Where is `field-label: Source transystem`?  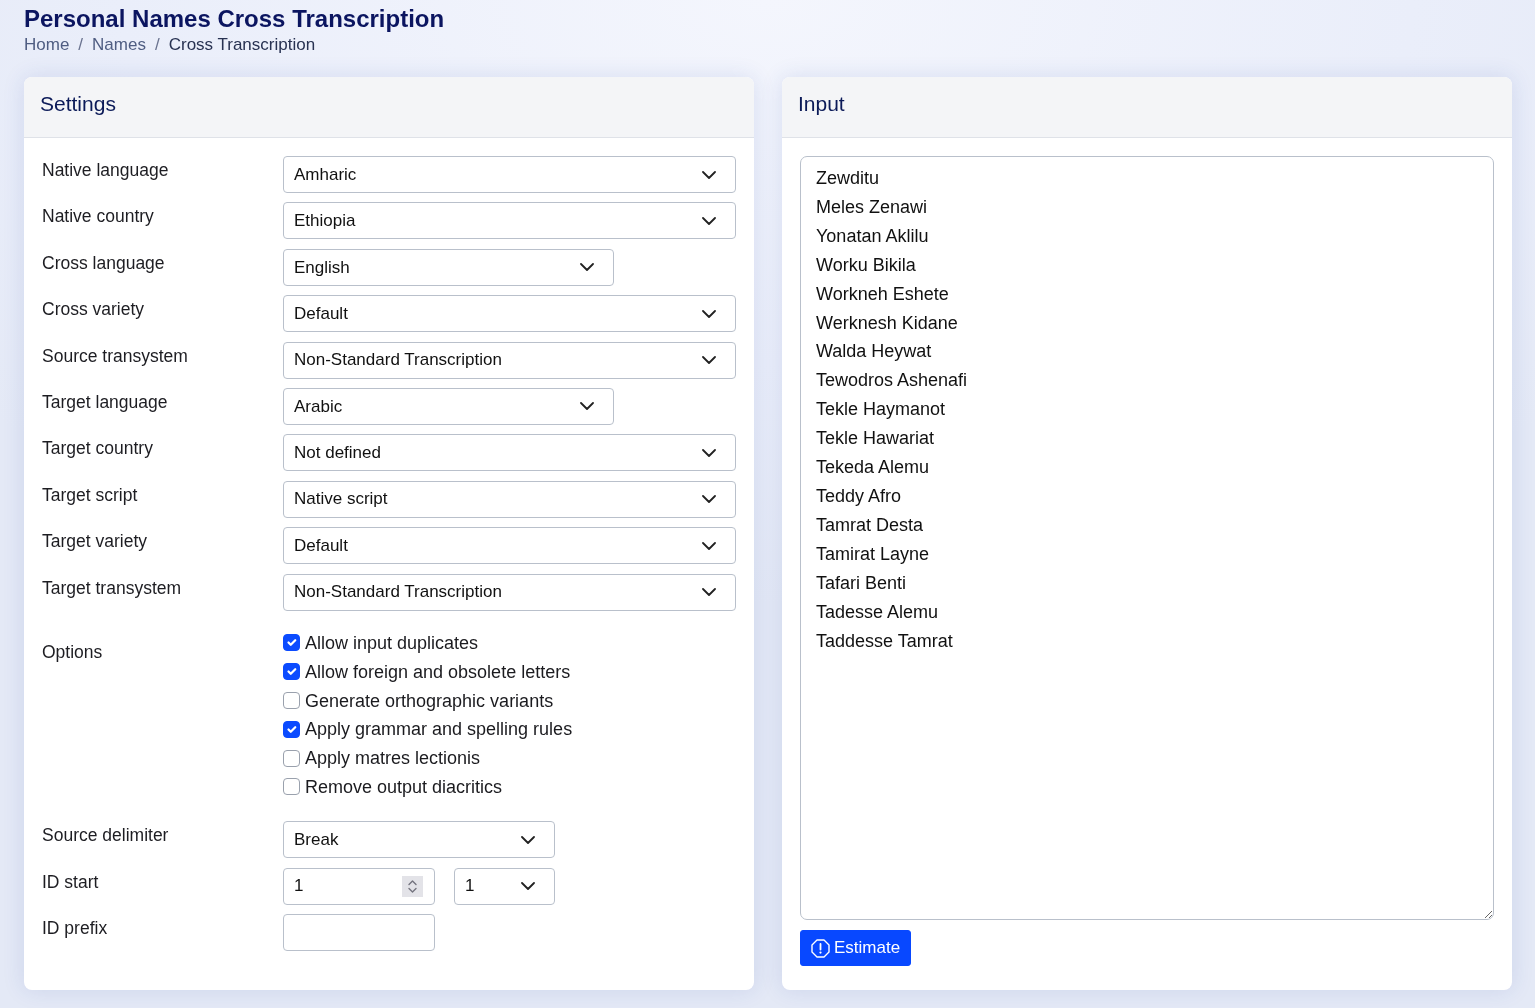
field-label: Source transystem is located at coordinates (115, 356).